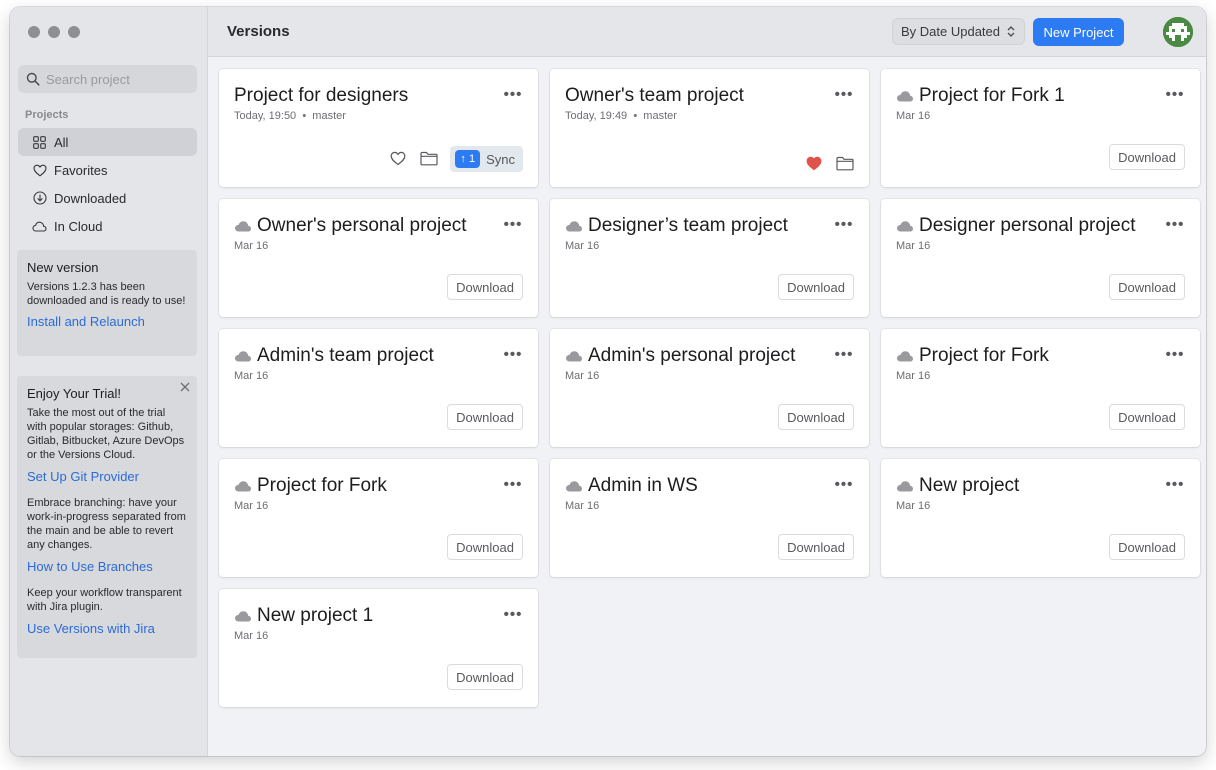 The width and height of the screenshot is (1216, 770). Describe the element at coordinates (815, 164) in the screenshot. I see `heart-filled-icon` at that location.